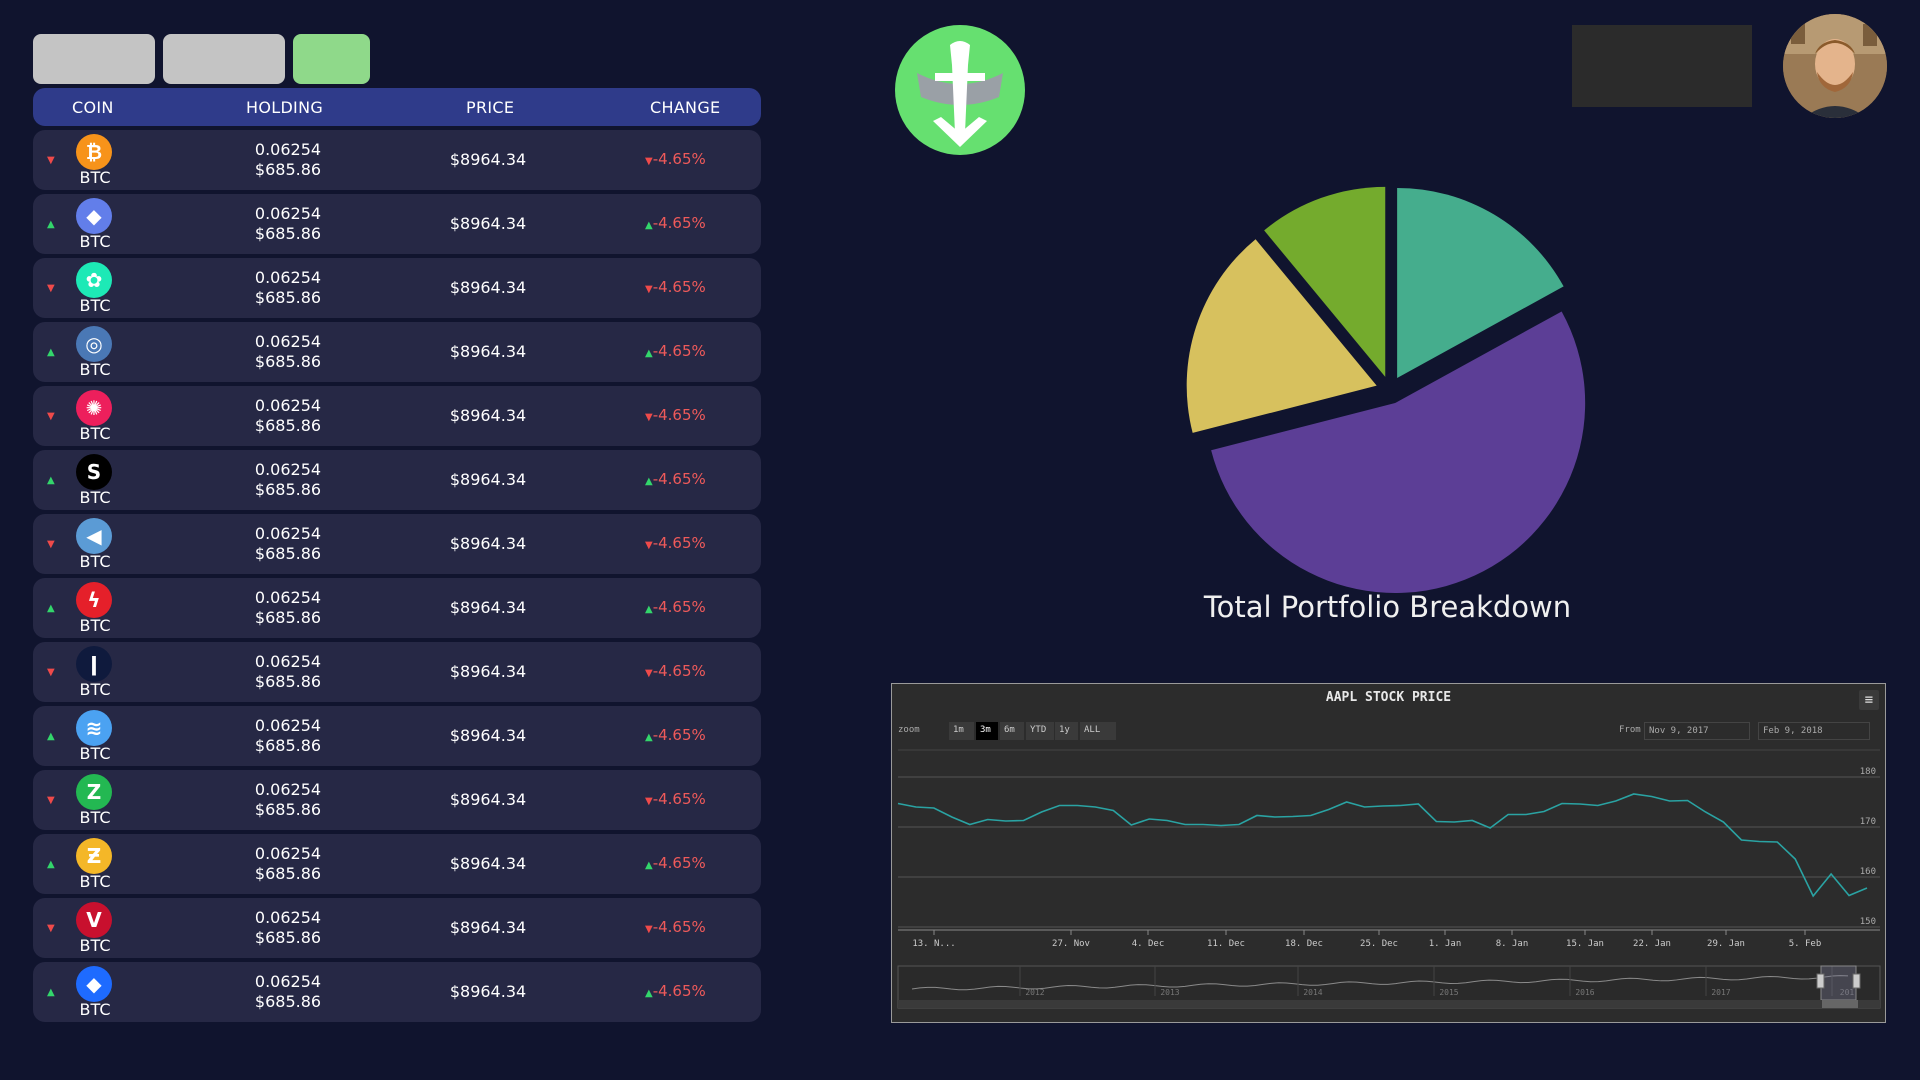 The height and width of the screenshot is (1080, 1920). I want to click on x-tick-label: 8. Jan, so click(1512, 944).